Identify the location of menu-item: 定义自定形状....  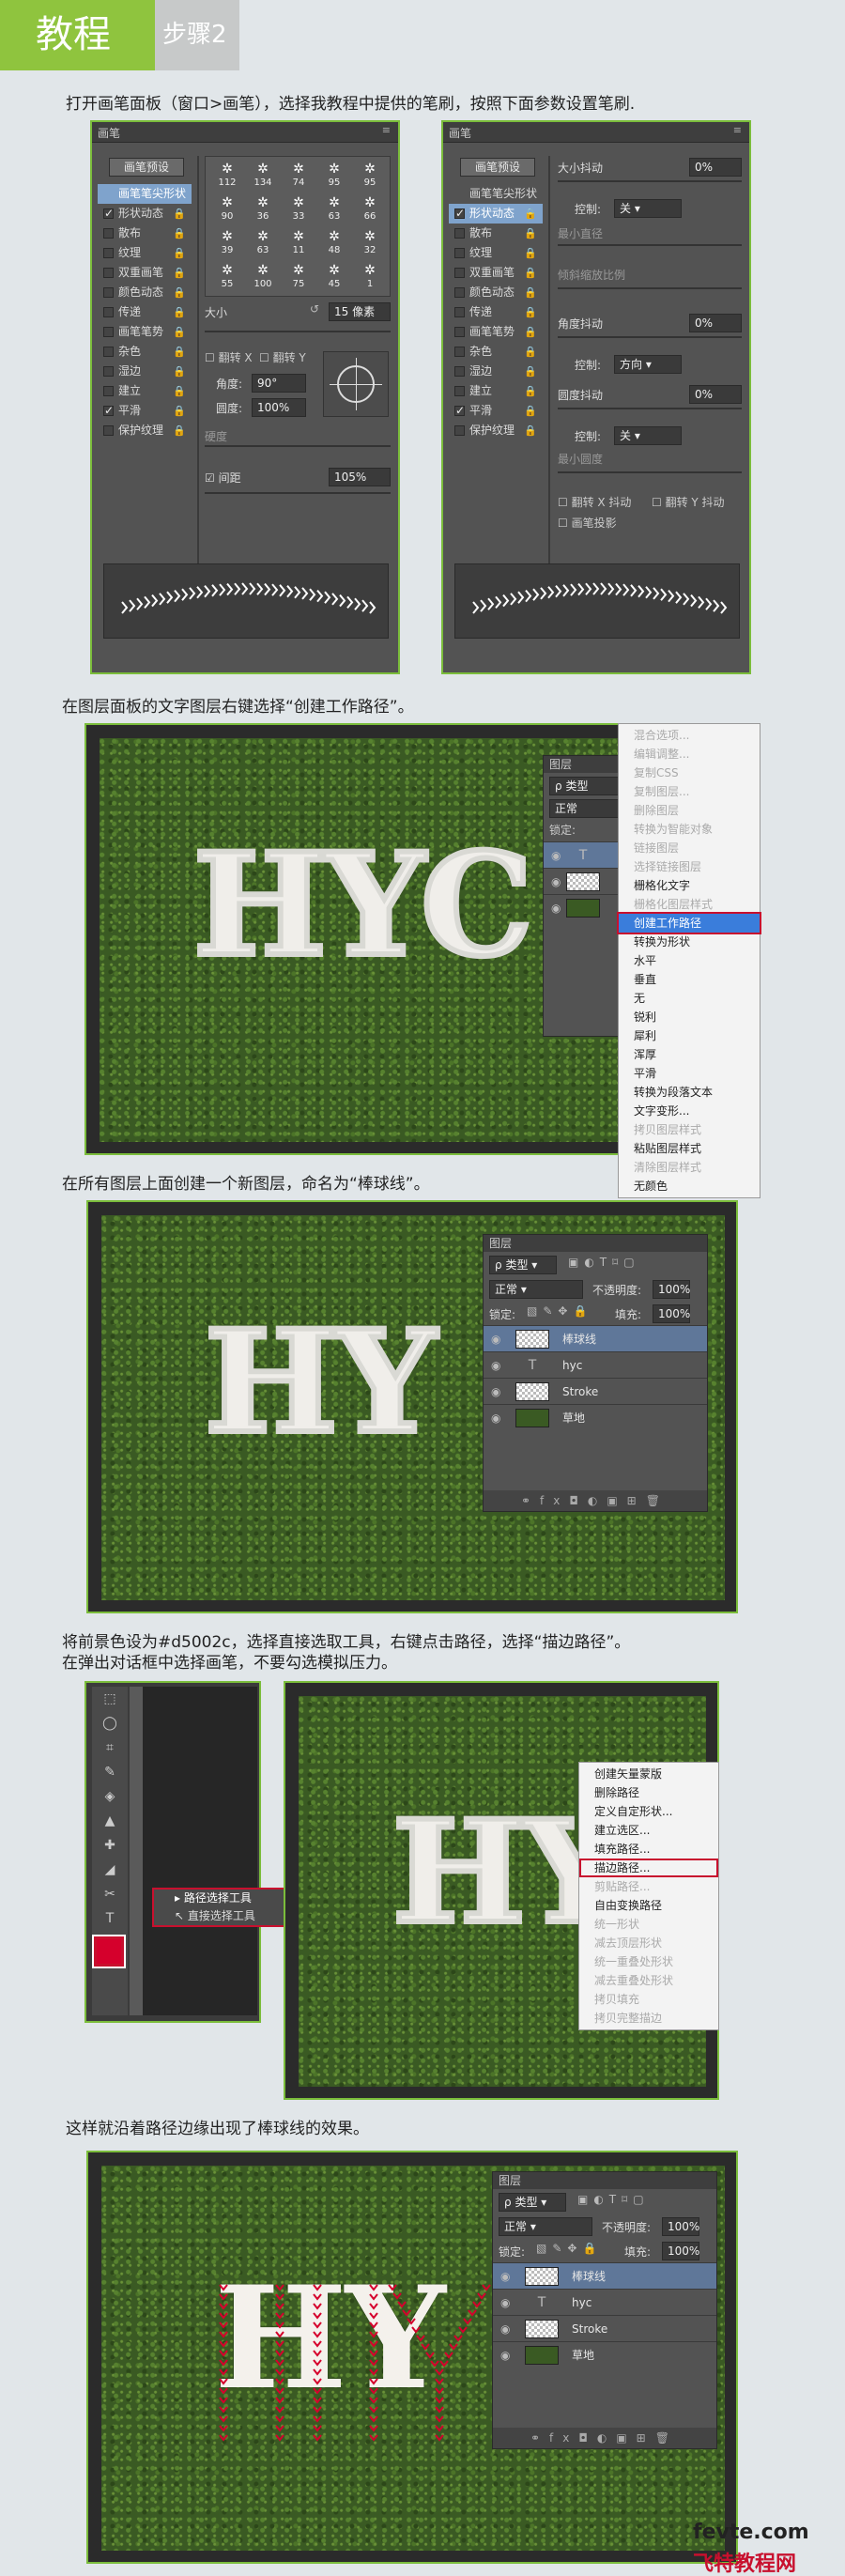
(648, 1811).